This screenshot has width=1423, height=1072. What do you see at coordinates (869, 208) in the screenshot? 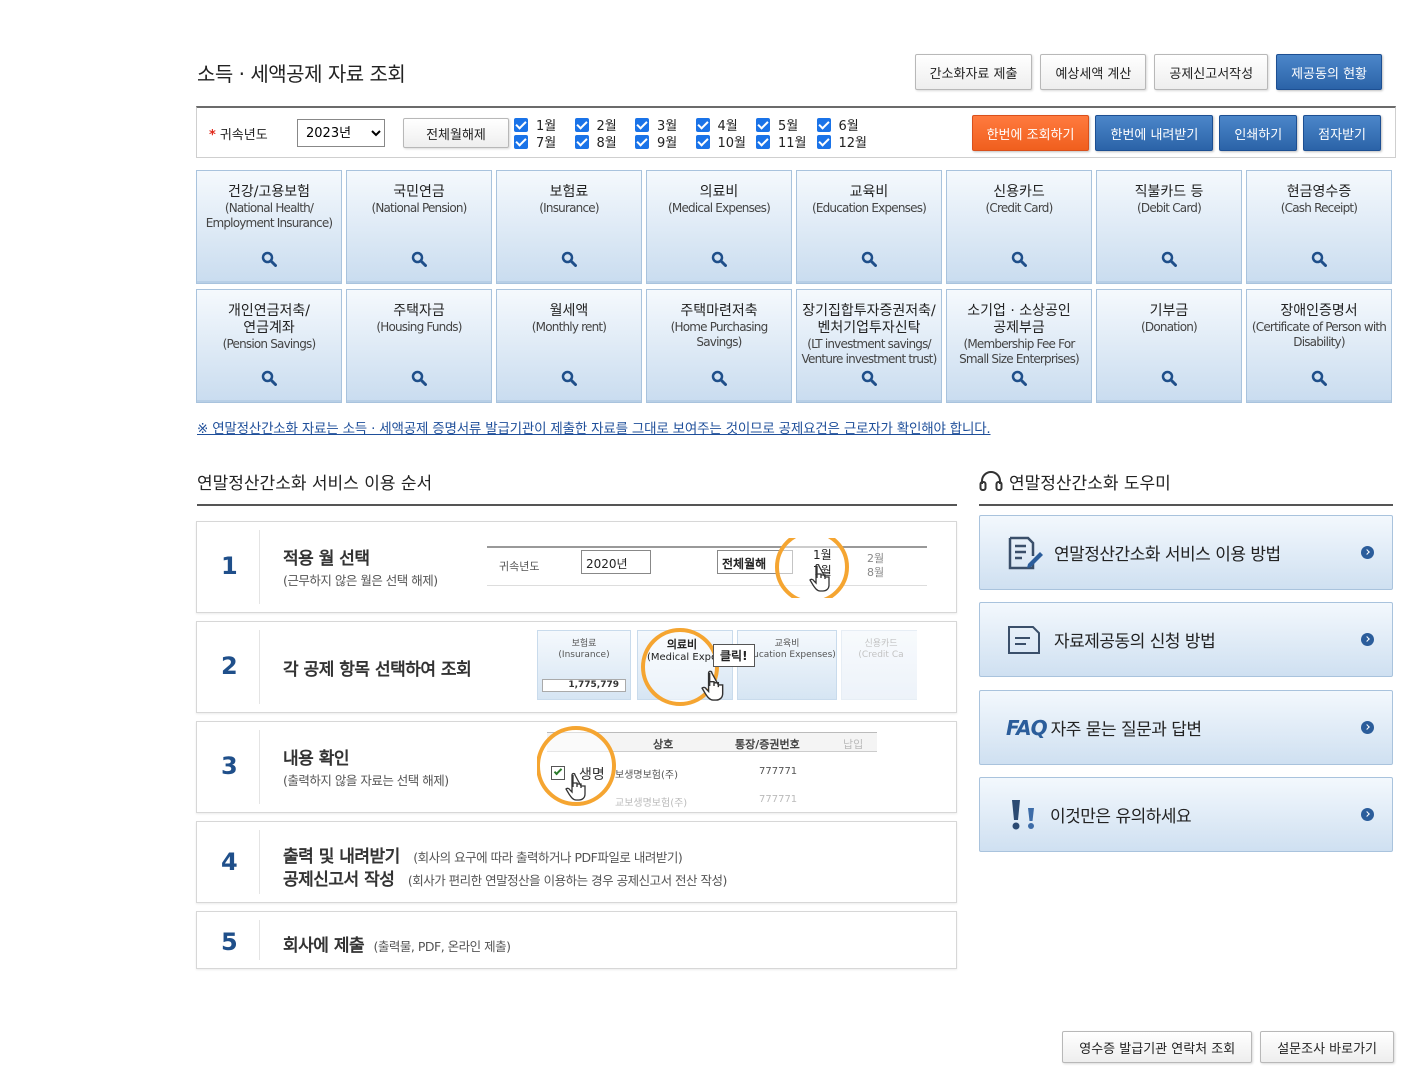
I see `category-subtitle: (Education Expenses)` at bounding box center [869, 208].